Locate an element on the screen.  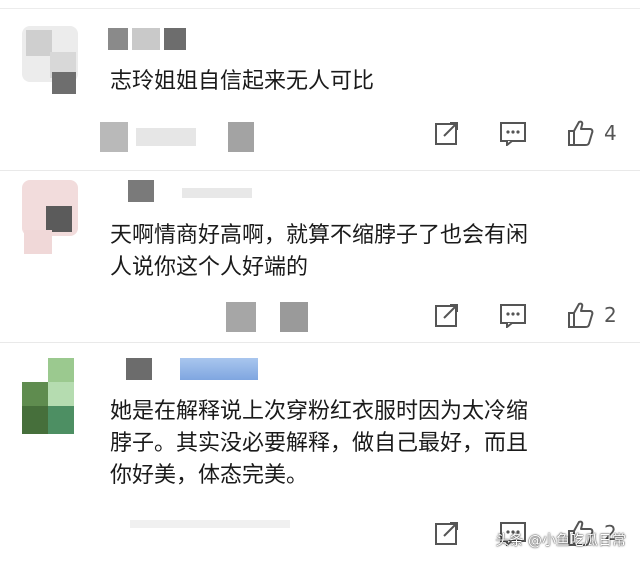
like-button: 4 is located at coordinates (591, 133).